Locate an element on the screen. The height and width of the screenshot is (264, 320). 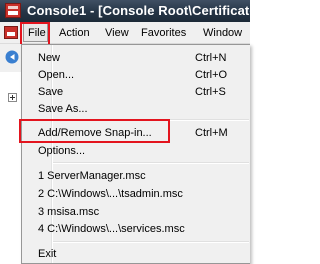
menu-item-shortcut: Ctrl+M is located at coordinates (211, 133).